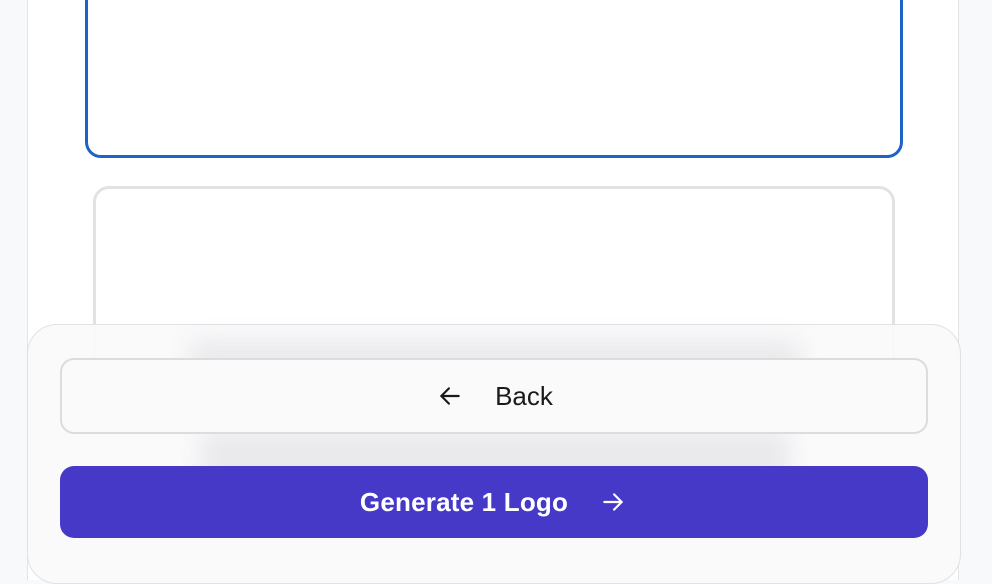  Describe the element at coordinates (613, 502) in the screenshot. I see `arrow-right-icon` at that location.